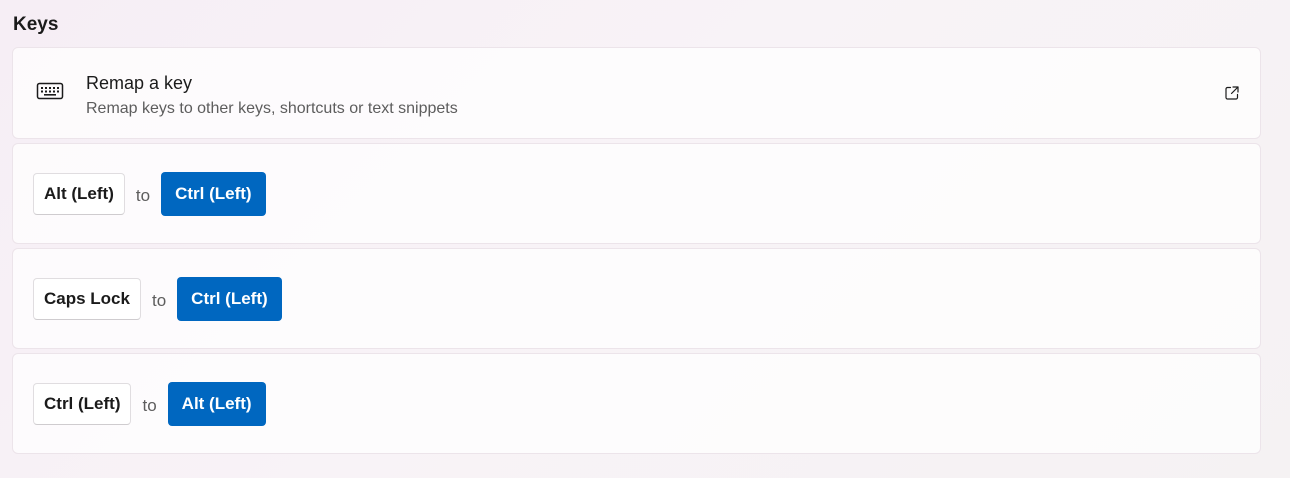 The image size is (1290, 478). Describe the element at coordinates (139, 83) in the screenshot. I see `remap-key-title: Remap a key` at that location.